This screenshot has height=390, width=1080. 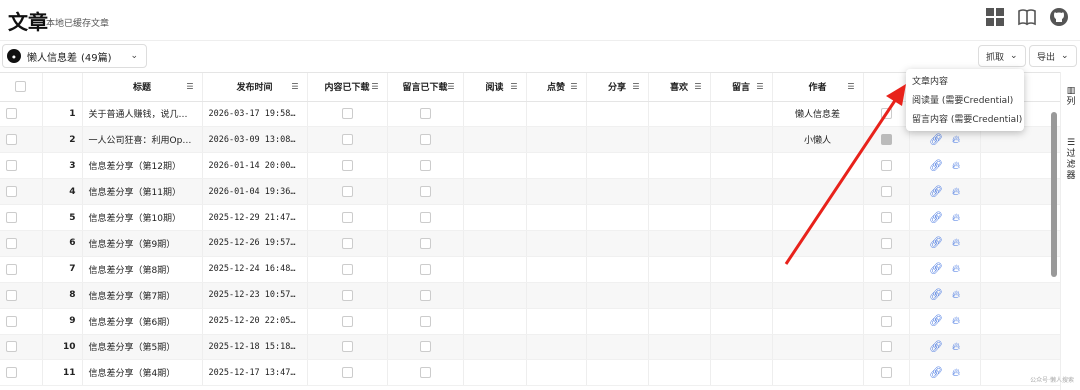 I want to click on column-header-title: 标题 ☰, so click(x=142, y=87).